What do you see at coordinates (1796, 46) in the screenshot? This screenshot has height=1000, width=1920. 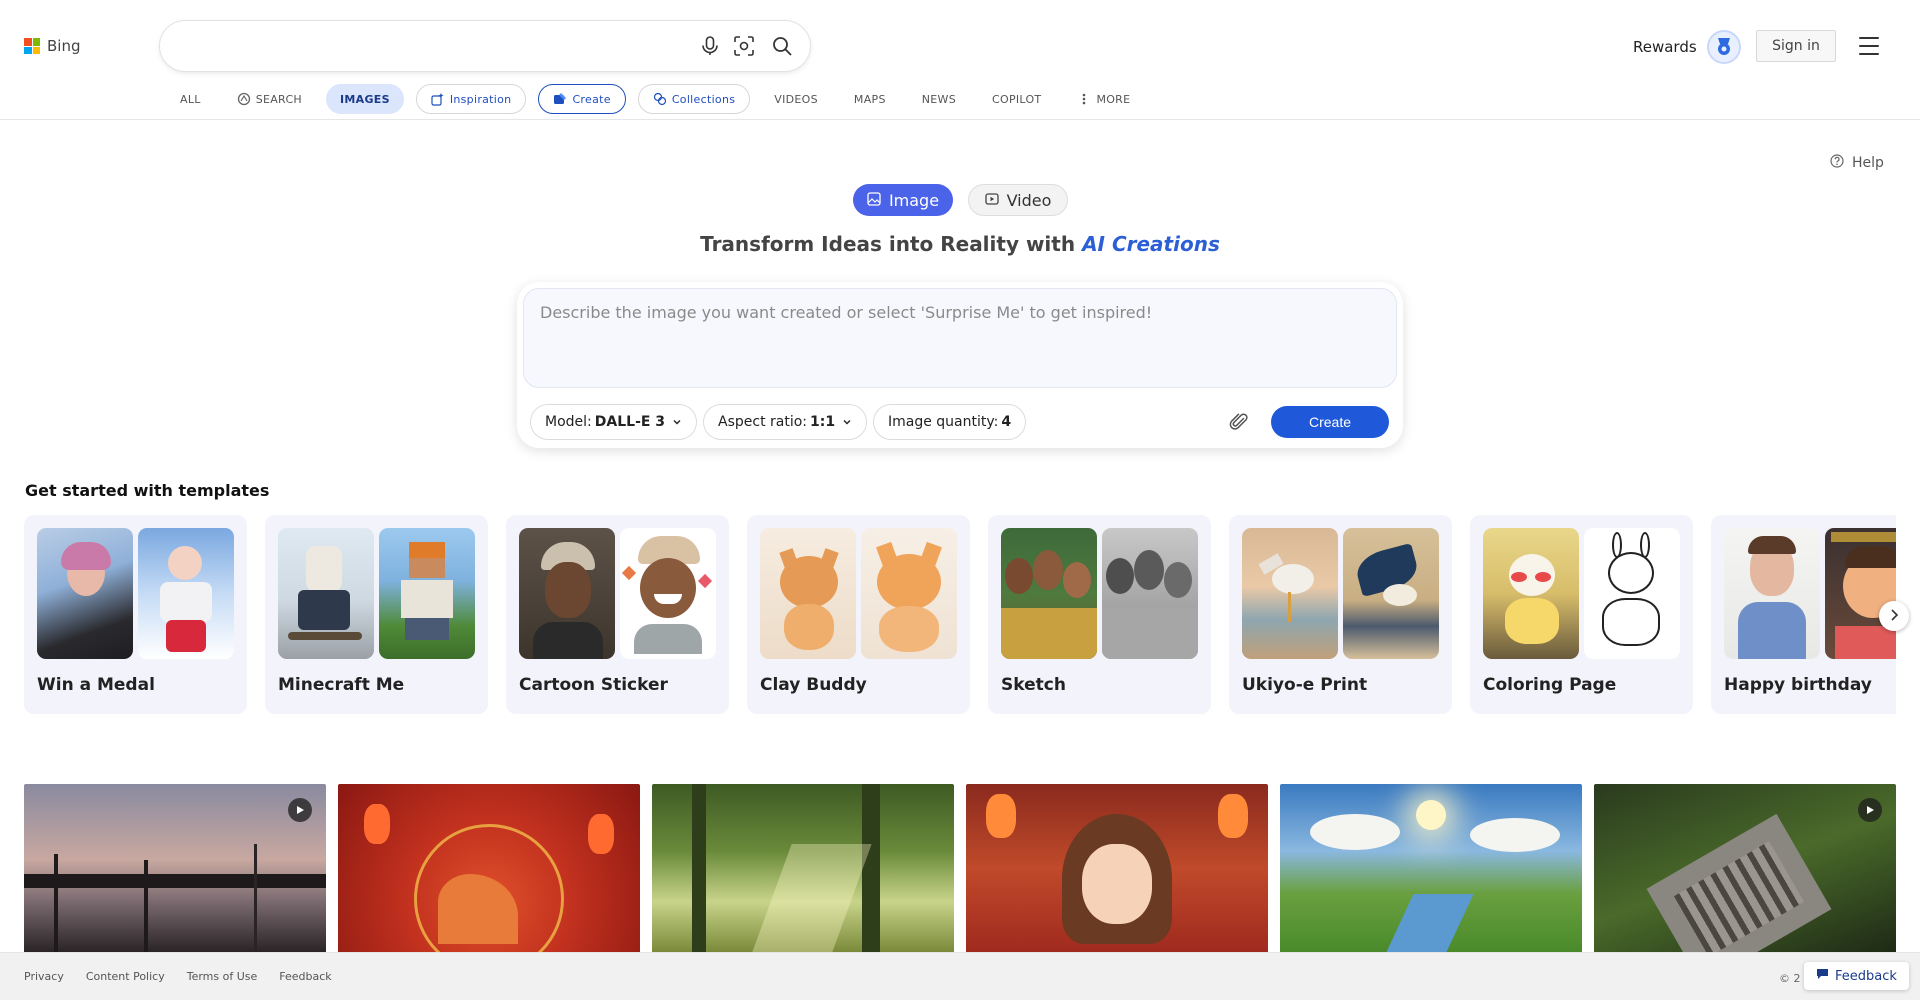 I see `sign-in-button: Sign in` at bounding box center [1796, 46].